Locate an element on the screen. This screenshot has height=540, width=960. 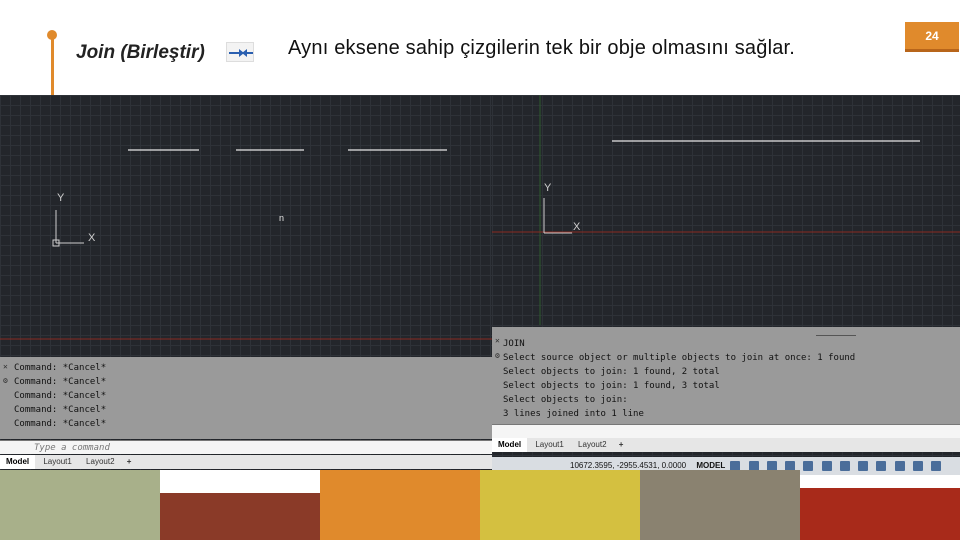
coordinate-readout: 10672.3595, -2955.4531, 0.0000 is located at coordinates (628, 465).